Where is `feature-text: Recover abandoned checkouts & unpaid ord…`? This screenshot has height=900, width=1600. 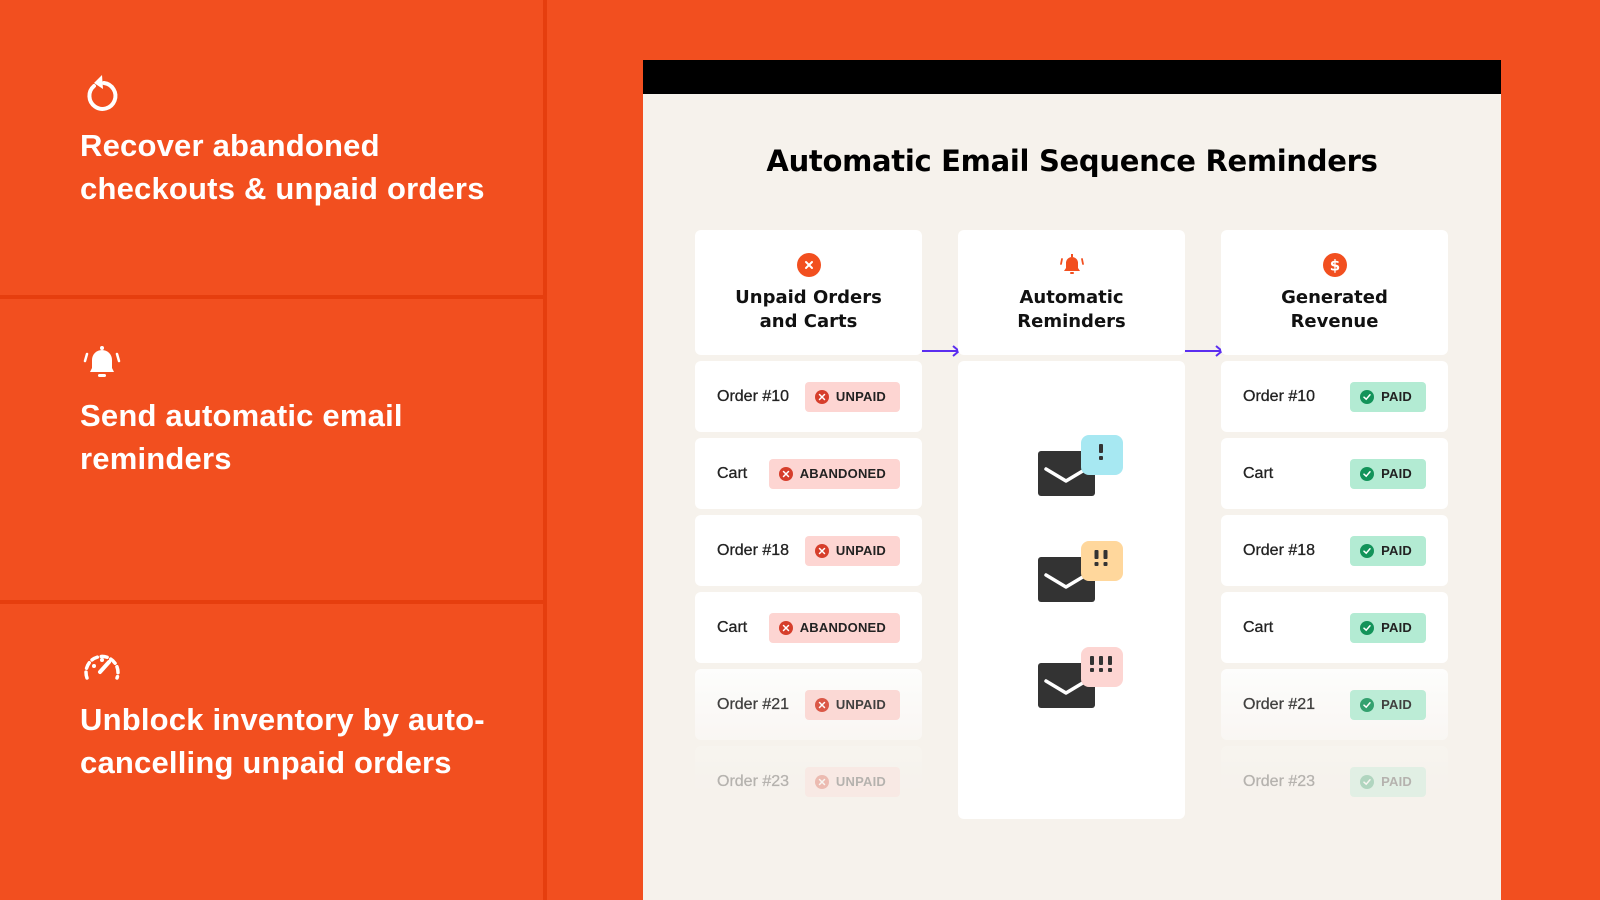 feature-text: Recover abandoned checkouts & unpaid ord… is located at coordinates (282, 167).